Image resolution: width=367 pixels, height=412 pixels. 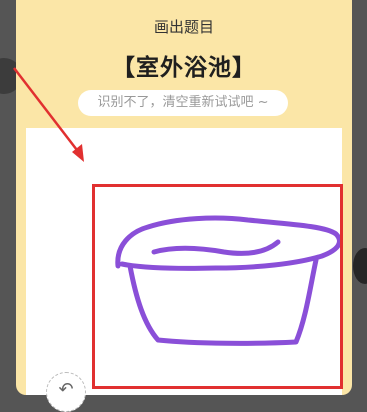 I want to click on annotation-arrow-icon, so click(x=48, y=114).